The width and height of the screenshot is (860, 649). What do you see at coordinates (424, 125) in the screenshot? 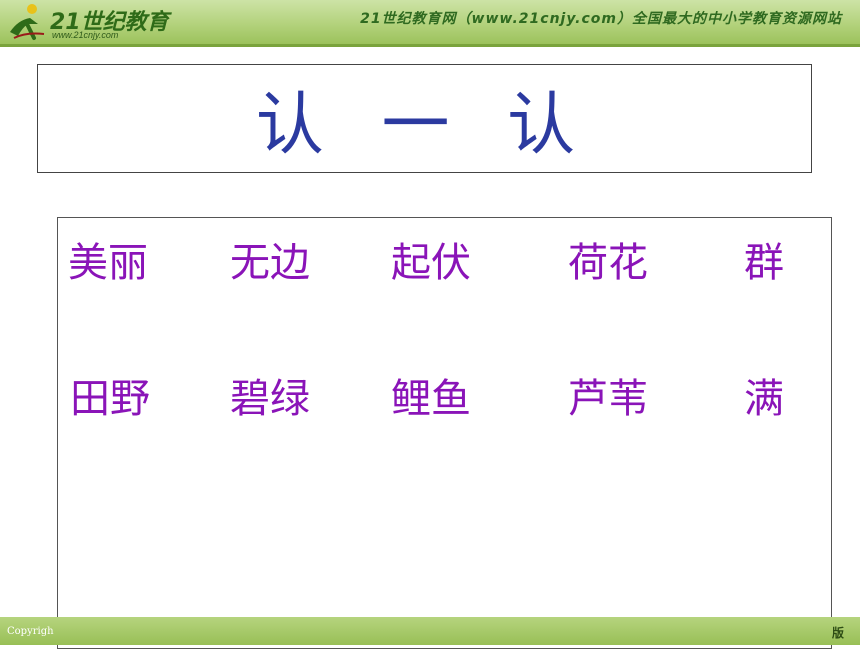
I see `slide-title: 认 一 认` at bounding box center [424, 125].